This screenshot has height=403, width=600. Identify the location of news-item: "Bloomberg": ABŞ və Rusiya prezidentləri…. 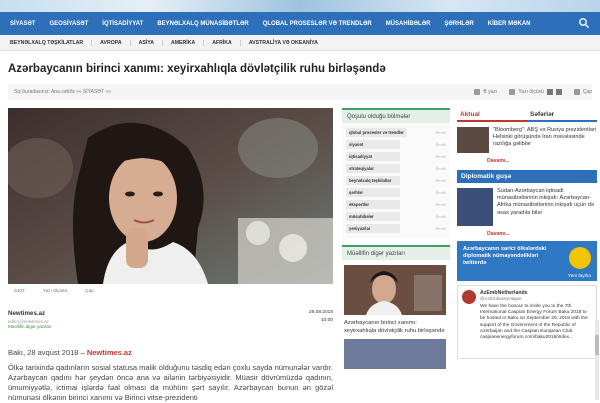
(527, 140).